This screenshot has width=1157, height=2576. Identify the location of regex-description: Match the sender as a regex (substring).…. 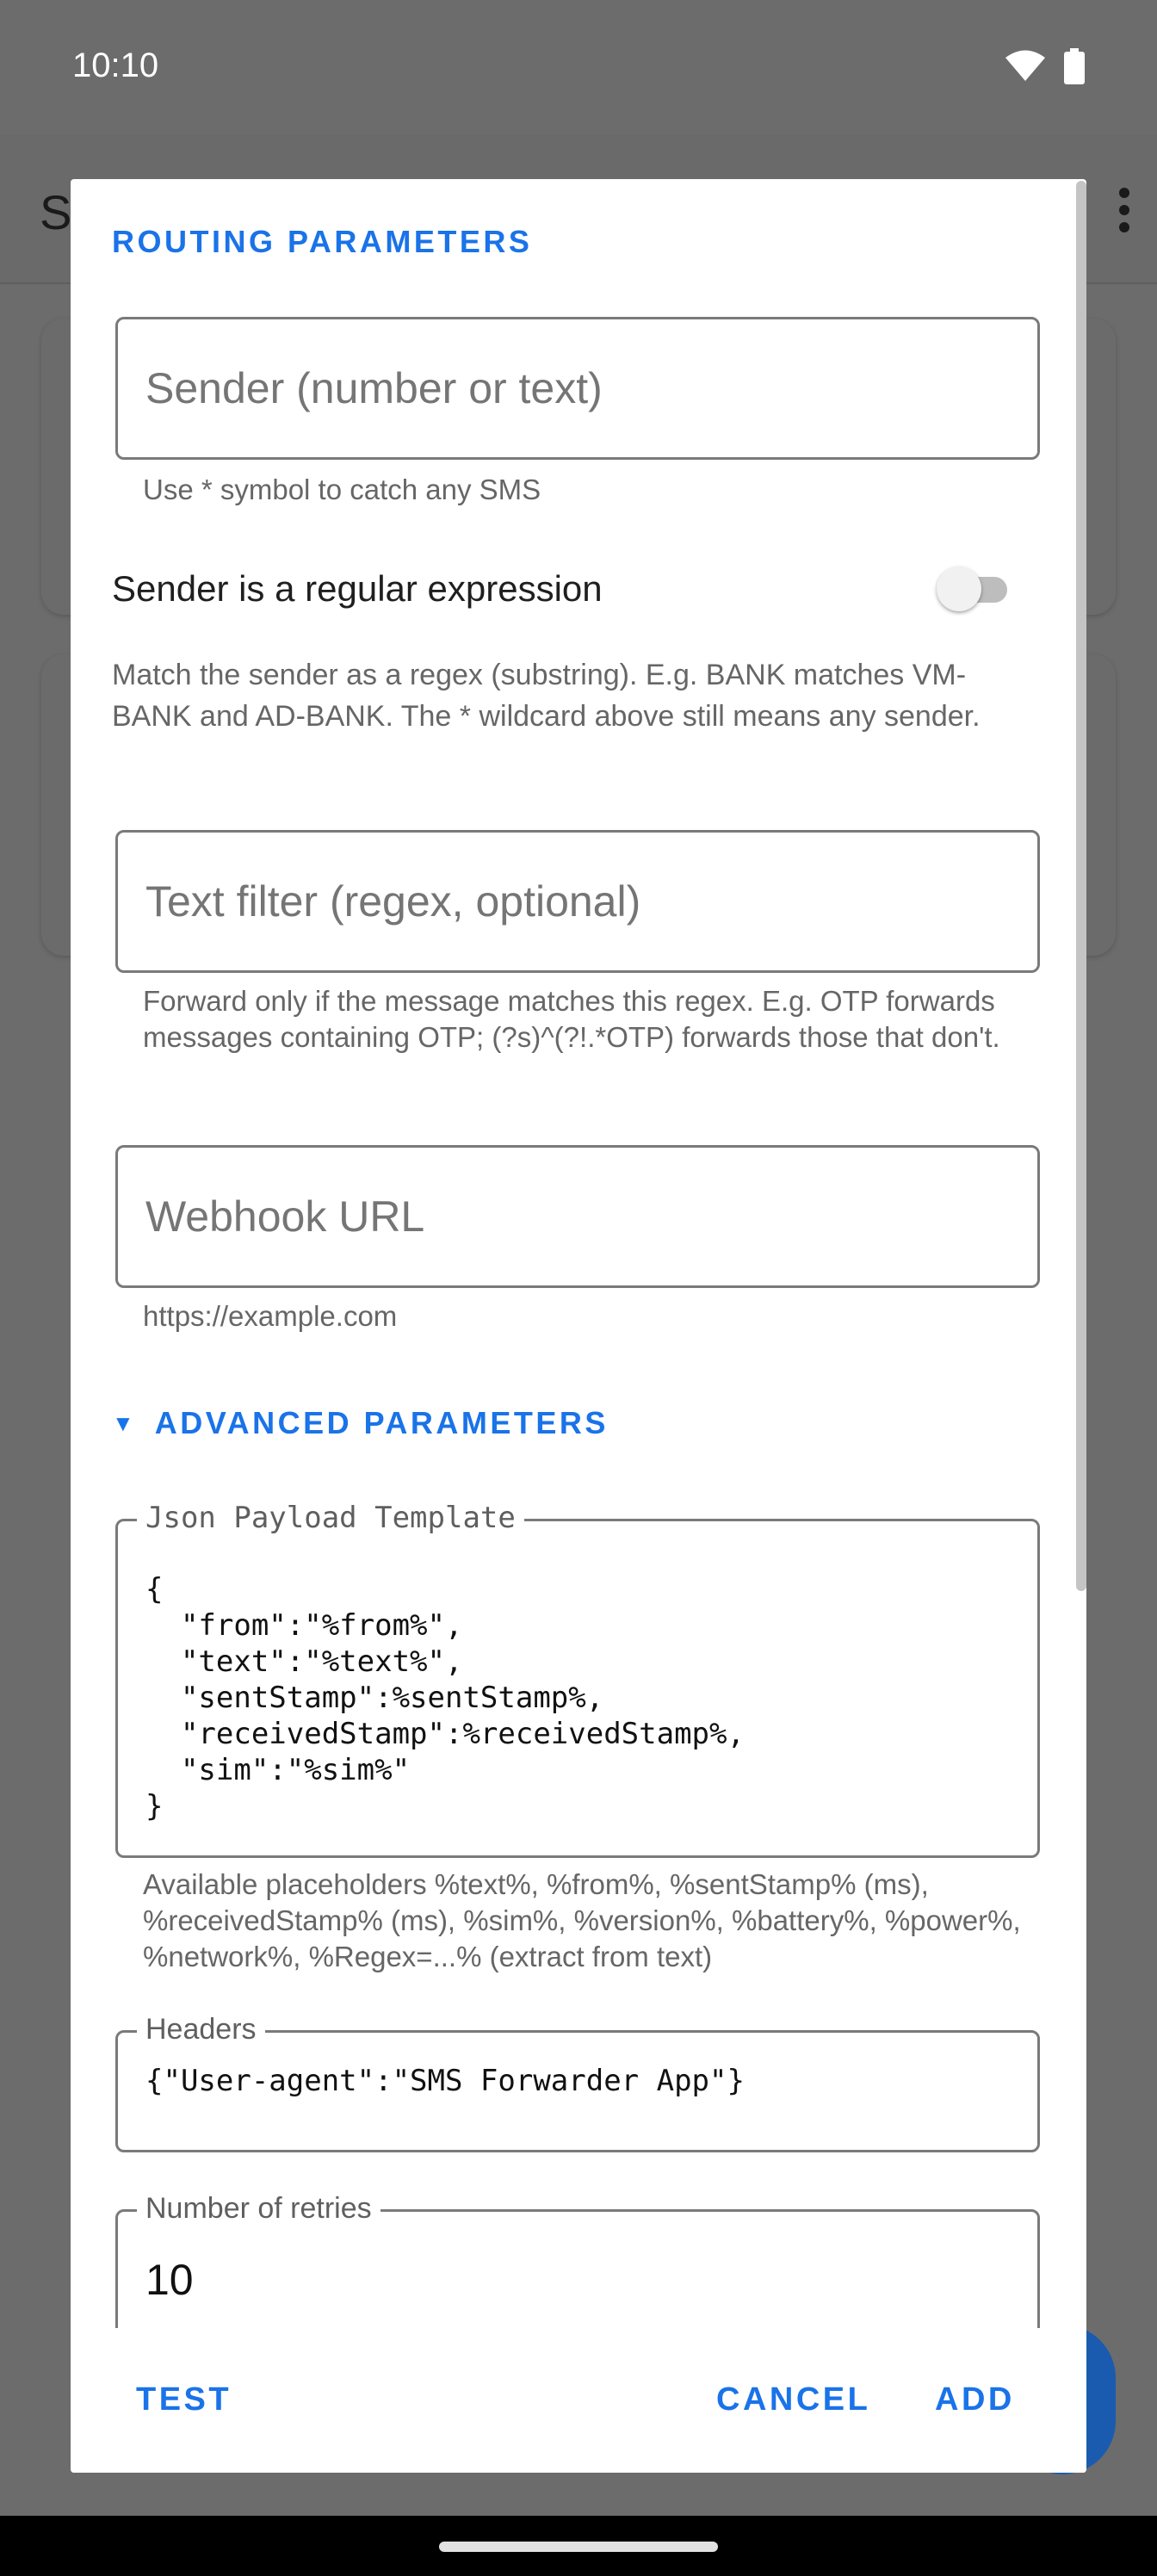
(547, 696).